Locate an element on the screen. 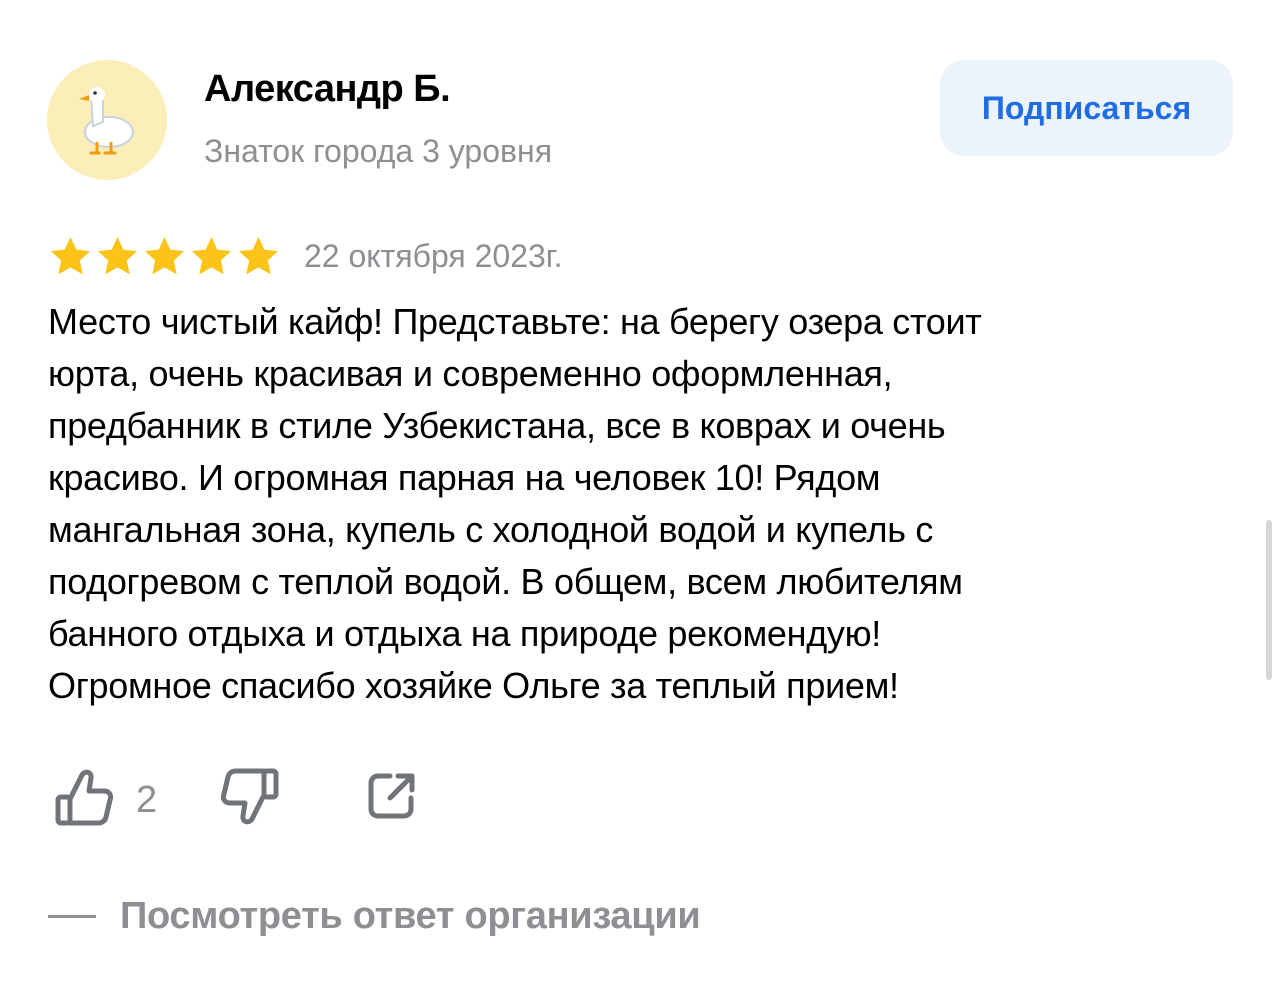 The width and height of the screenshot is (1280, 990). dislike-button is located at coordinates (253, 800).